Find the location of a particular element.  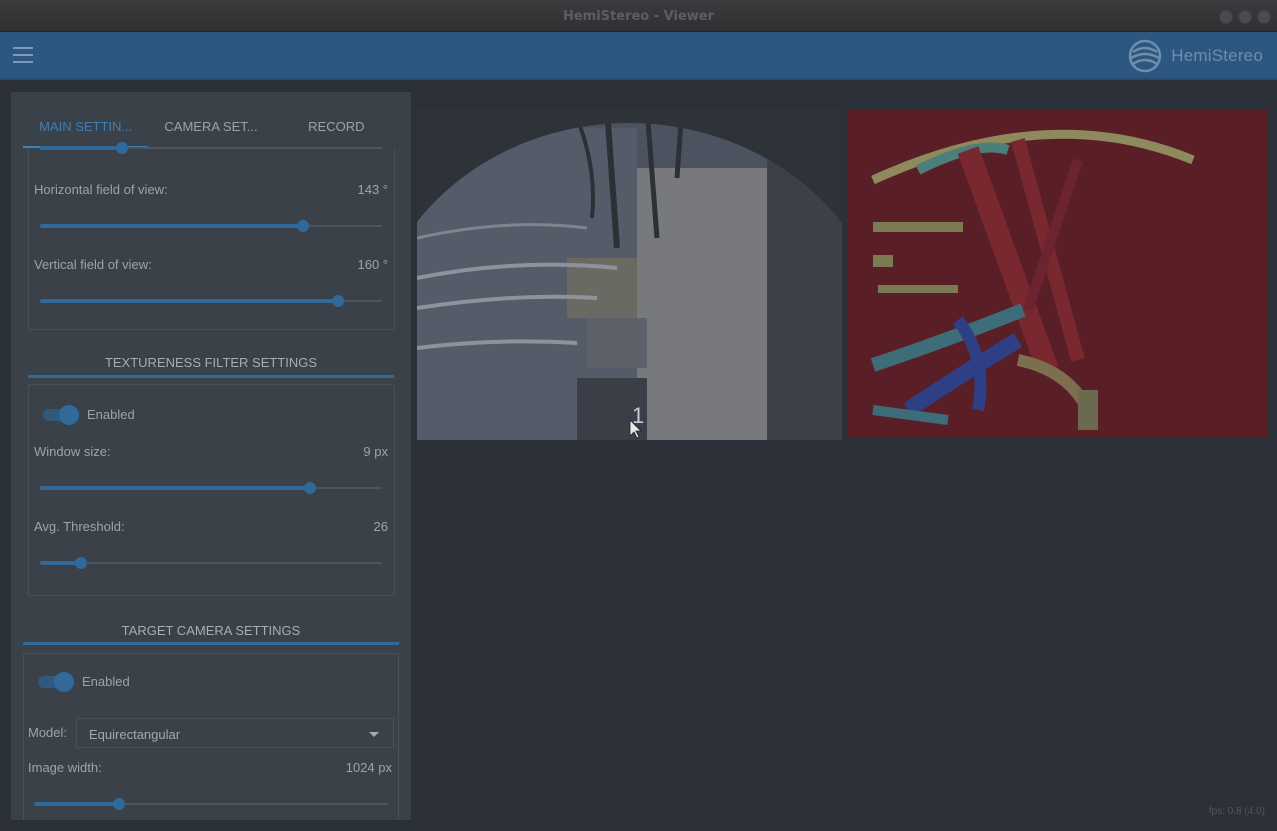

disparity-image is located at coordinates (1057, 274).